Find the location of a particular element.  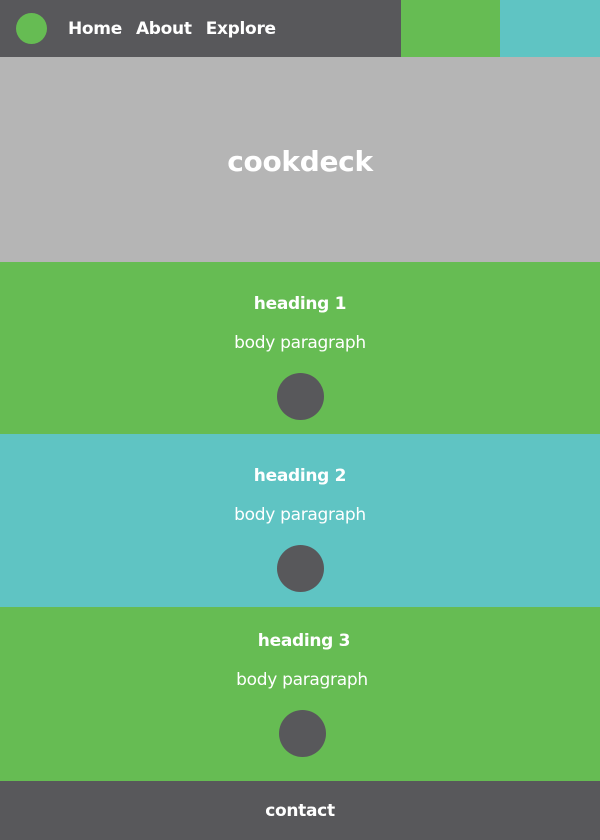

section-heading: heading 1 is located at coordinates (300, 304).